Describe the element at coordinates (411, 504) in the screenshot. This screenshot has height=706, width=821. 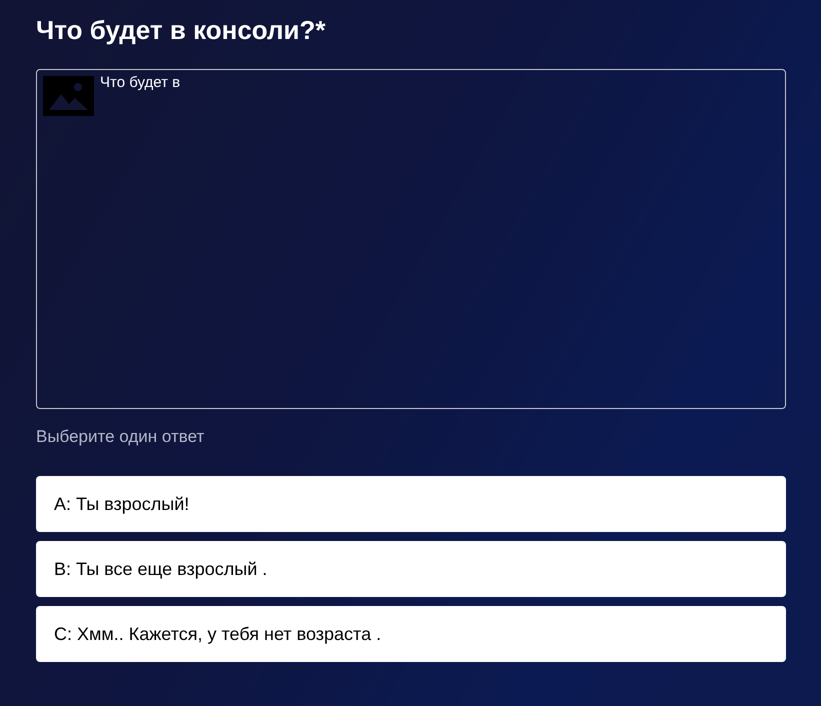
I see `answer-option: A: Ты взрослый!` at that location.